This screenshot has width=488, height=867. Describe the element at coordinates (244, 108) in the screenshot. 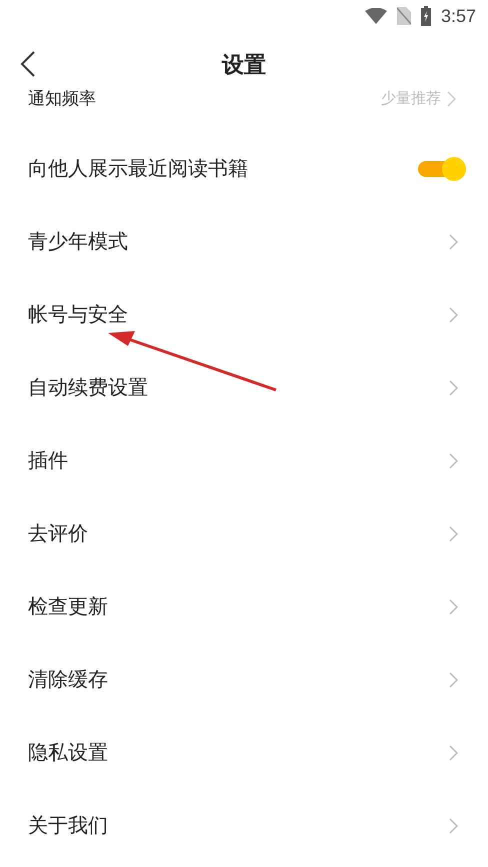

I see `setting-row: 通知频率 少量推荐` at that location.